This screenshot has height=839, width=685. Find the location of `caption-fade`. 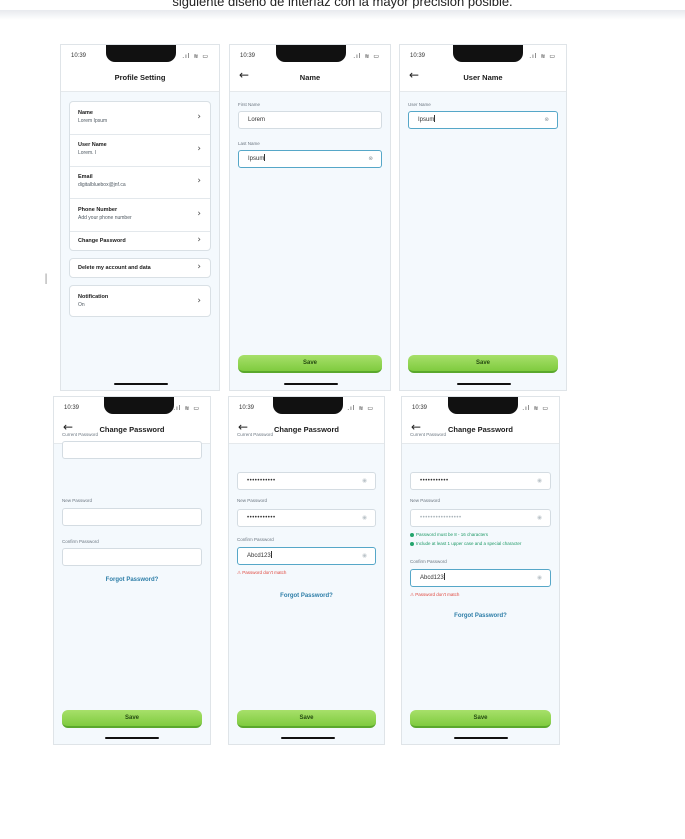

caption-fade is located at coordinates (342, 15).